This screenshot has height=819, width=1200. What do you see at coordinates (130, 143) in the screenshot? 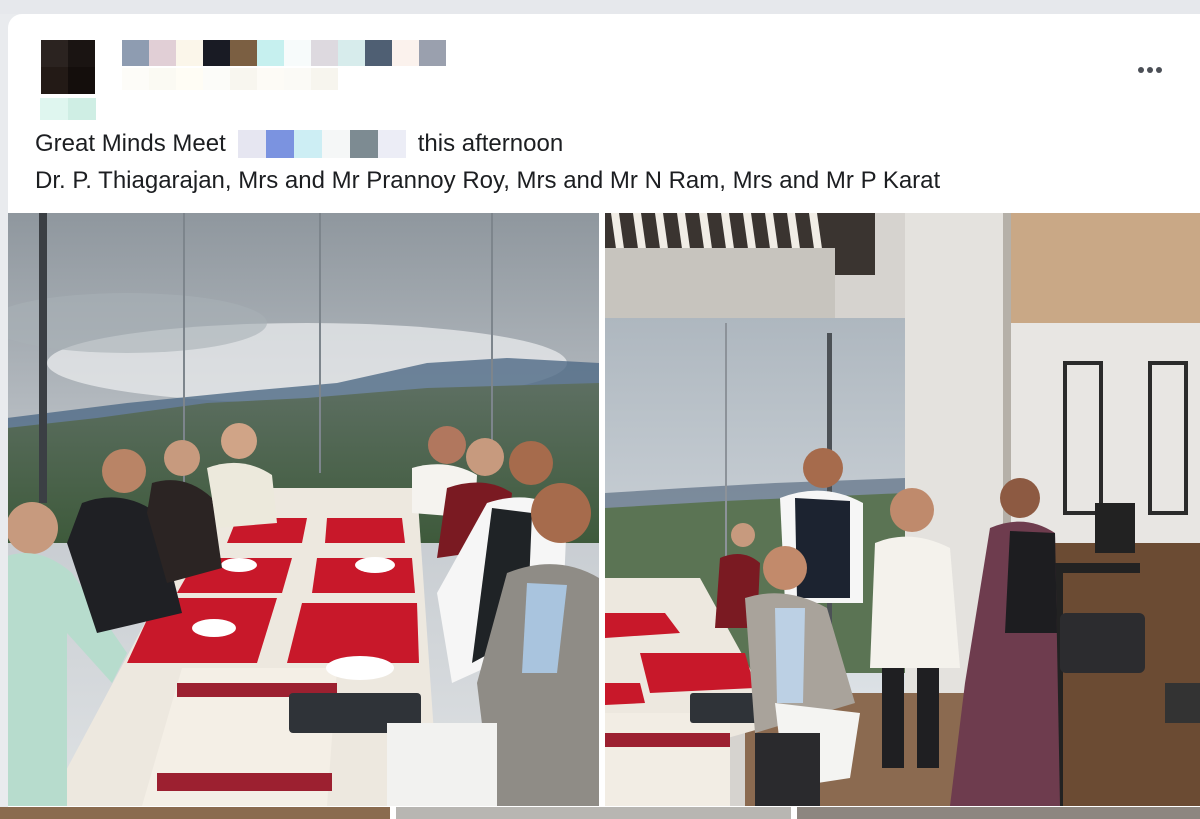
I see `caption-prefix: Great Minds Meet` at bounding box center [130, 143].